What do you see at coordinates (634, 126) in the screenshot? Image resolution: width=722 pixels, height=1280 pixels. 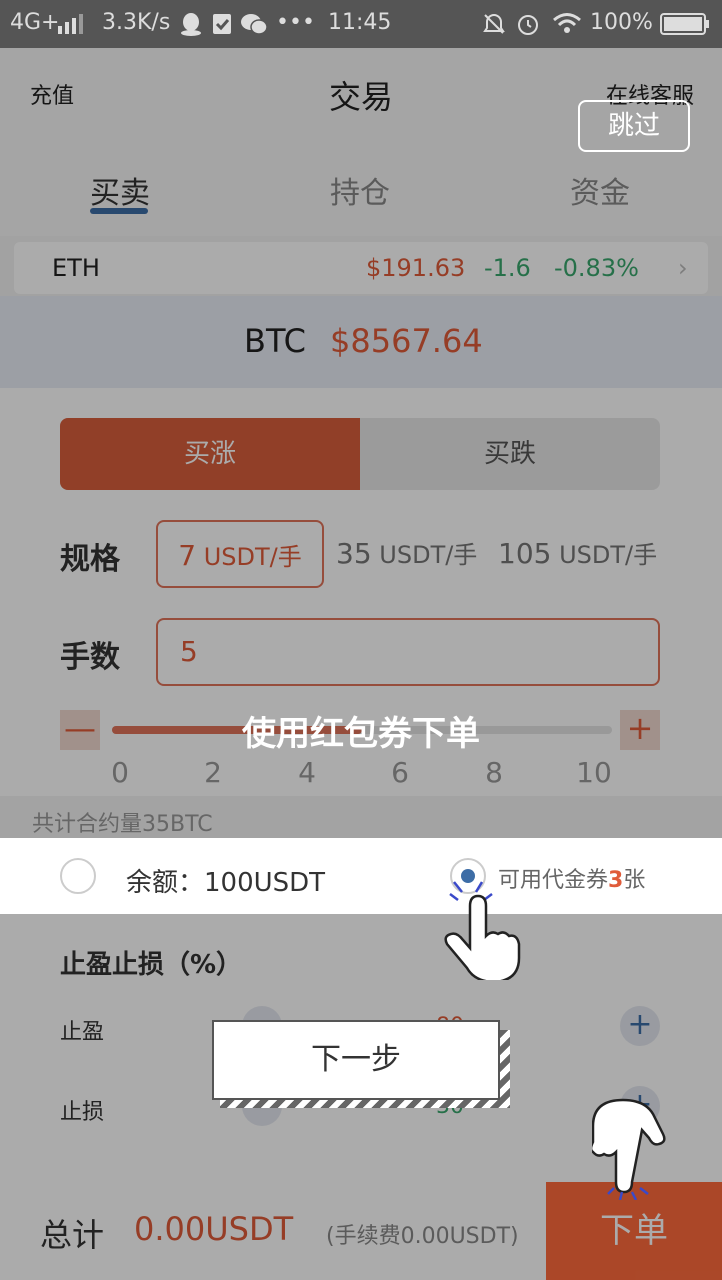 I see `skip-guide-button: 跳过` at bounding box center [634, 126].